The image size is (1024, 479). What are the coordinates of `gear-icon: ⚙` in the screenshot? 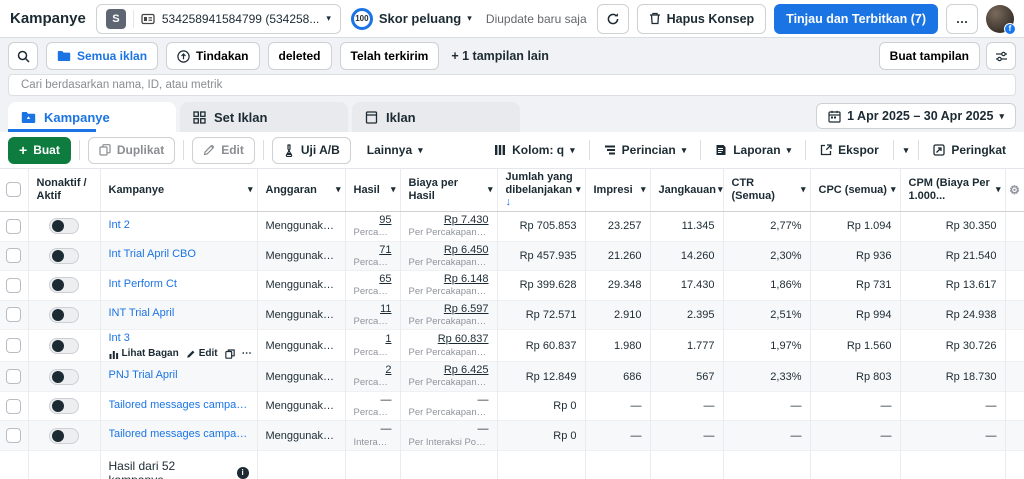 It's located at (1014, 190).